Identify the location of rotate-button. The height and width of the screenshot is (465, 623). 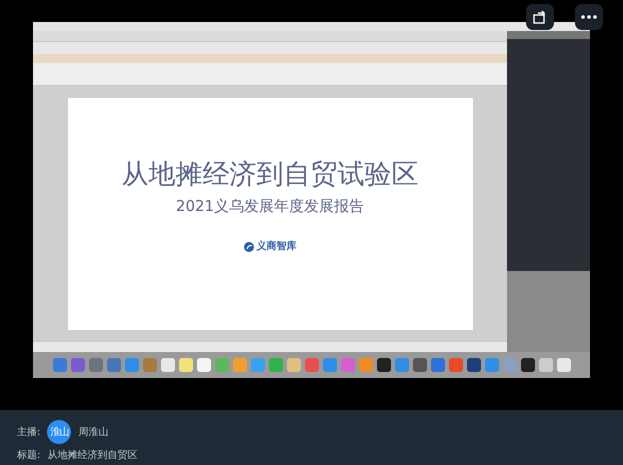
(540, 17).